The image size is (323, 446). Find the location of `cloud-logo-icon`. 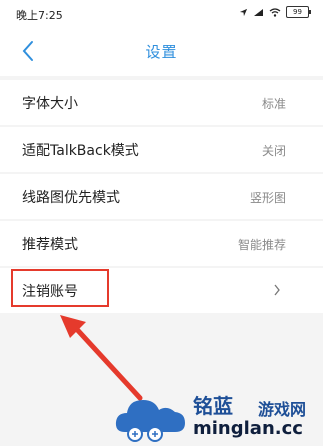

cloud-logo-icon is located at coordinates (150, 421).